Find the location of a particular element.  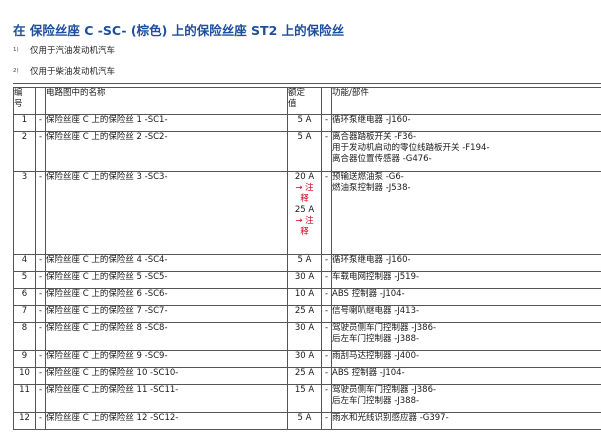

fuse-function: 车载电网控制器 -J519- is located at coordinates (466, 280).